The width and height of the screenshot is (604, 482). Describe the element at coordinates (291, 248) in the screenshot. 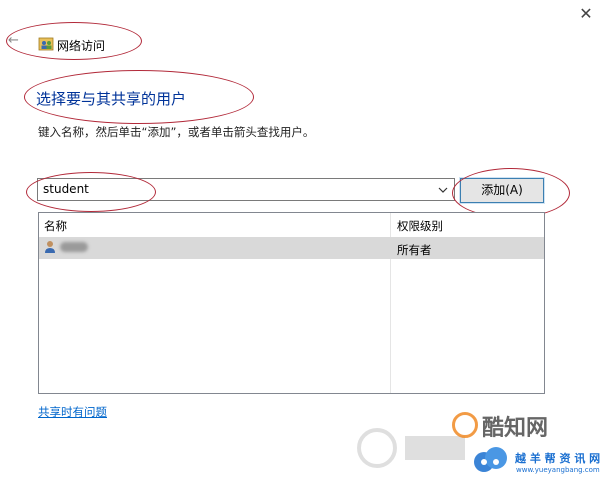

I see `table-row` at that location.